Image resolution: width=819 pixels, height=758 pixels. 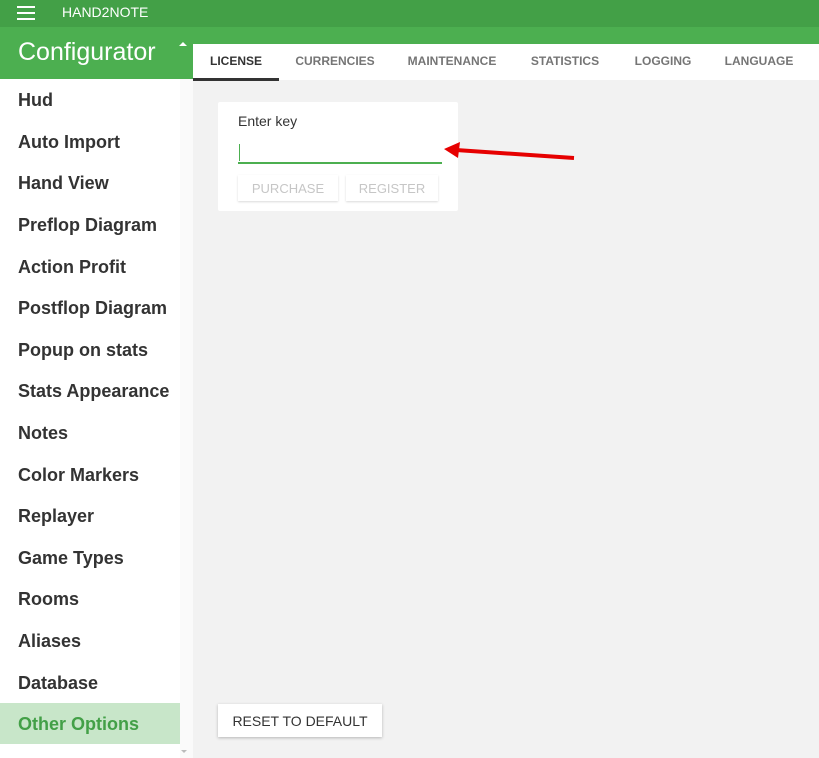 I want to click on sidebar-item-database: Database, so click(x=90, y=682).